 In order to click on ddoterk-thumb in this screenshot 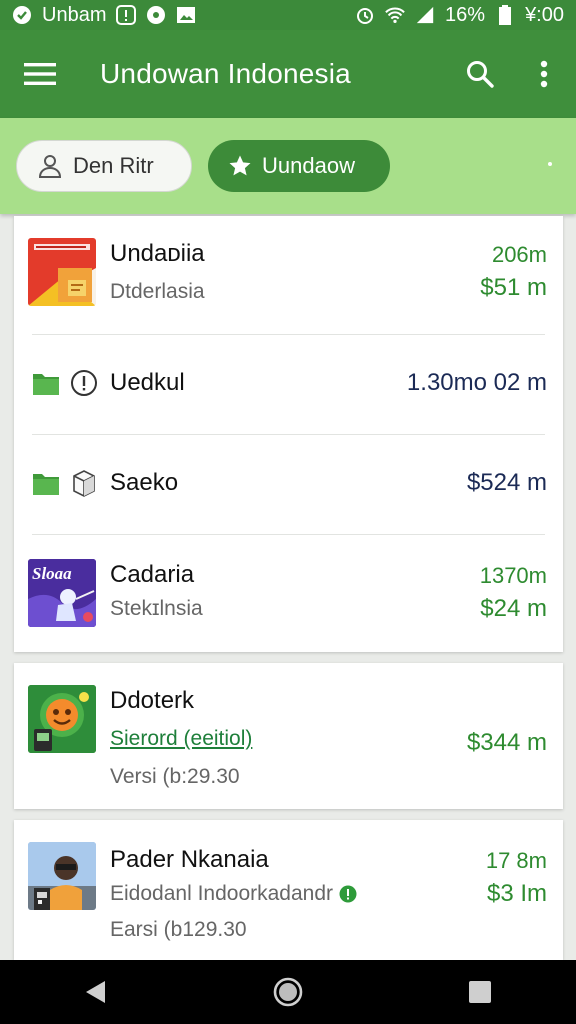, I will do `click(62, 719)`.